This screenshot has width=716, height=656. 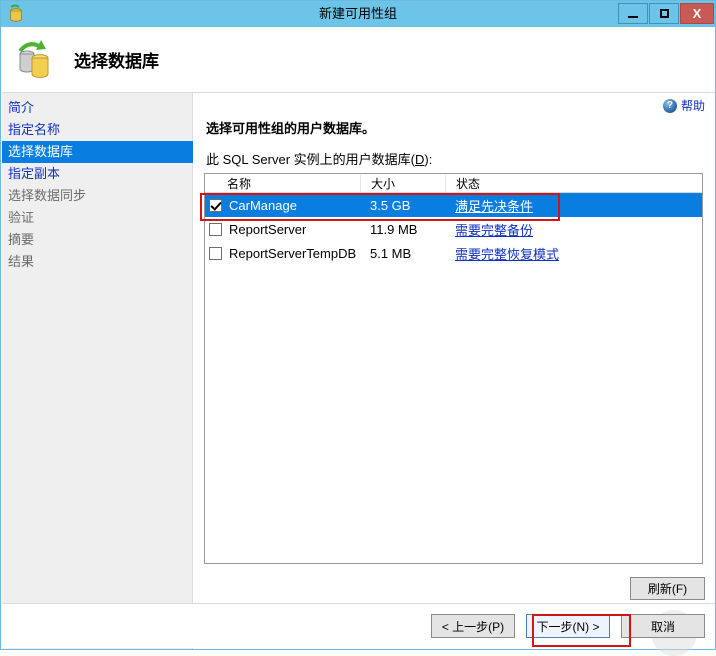 What do you see at coordinates (390, 205) in the screenshot?
I see `database-size: 3.5 GB` at bounding box center [390, 205].